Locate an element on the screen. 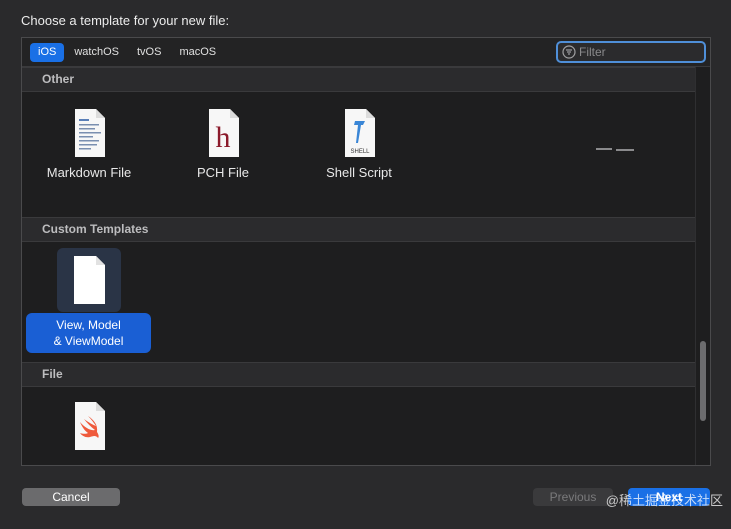 The image size is (731, 529). cancel-button: Cancel is located at coordinates (71, 497).